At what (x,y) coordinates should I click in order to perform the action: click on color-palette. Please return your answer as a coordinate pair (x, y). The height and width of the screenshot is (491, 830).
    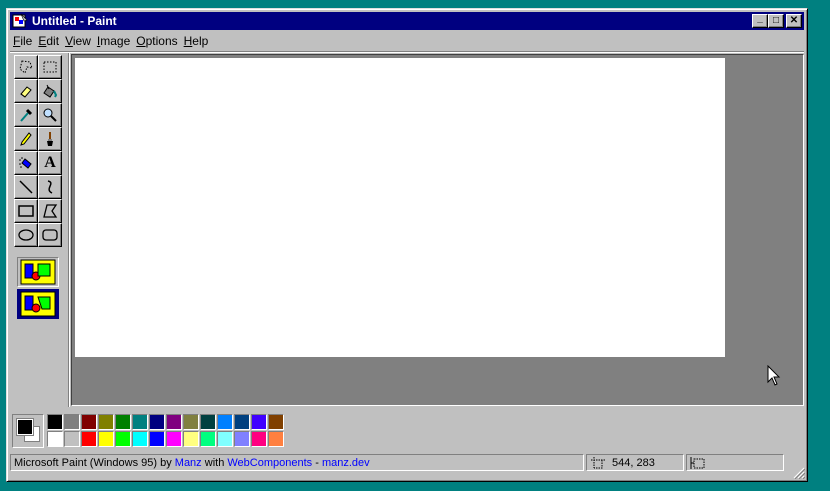
    Looking at the image, I should click on (166, 431).